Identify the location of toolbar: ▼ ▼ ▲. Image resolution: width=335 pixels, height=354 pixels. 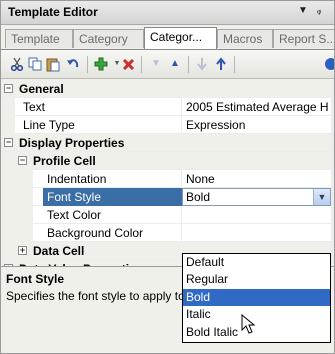
(167, 64).